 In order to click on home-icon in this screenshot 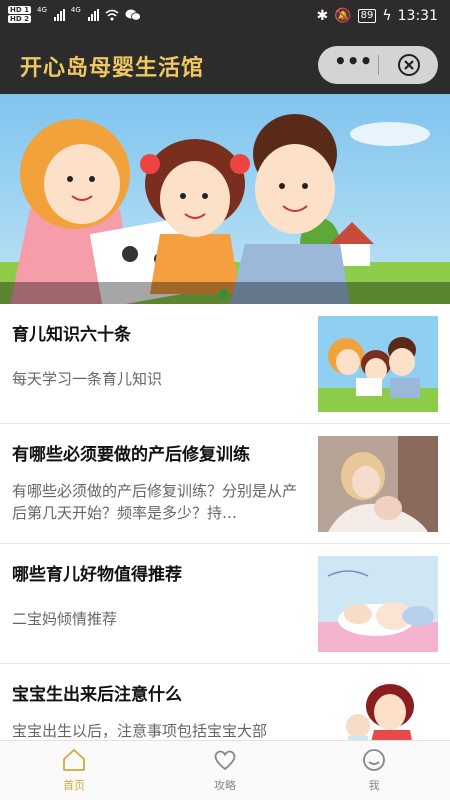, I will do `click(74, 760)`.